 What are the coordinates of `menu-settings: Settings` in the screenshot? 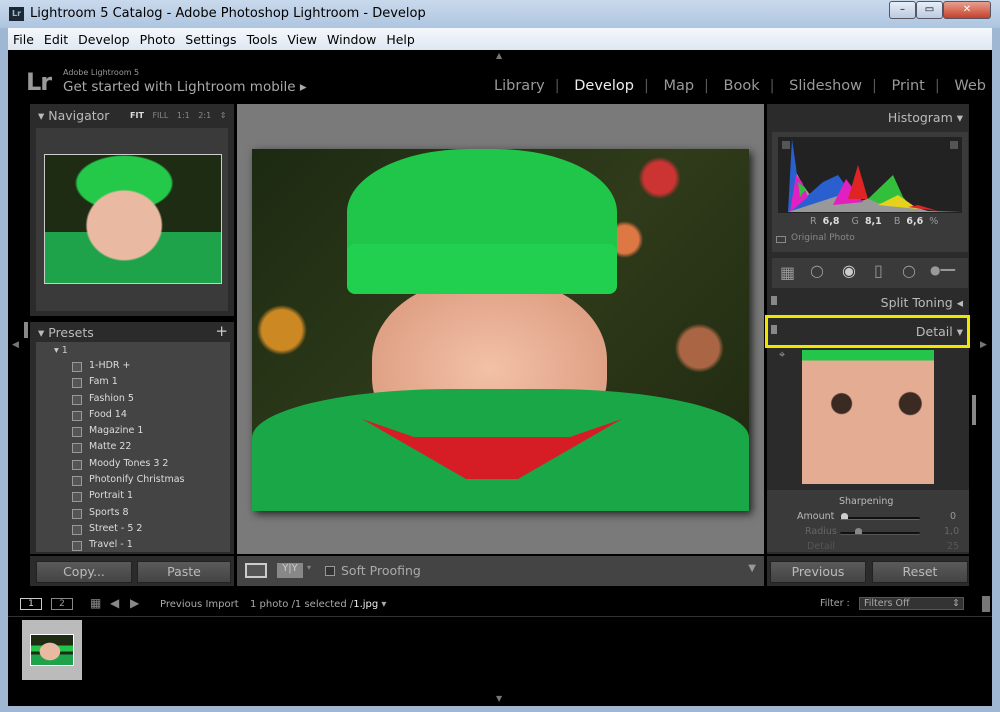 It's located at (210, 39).